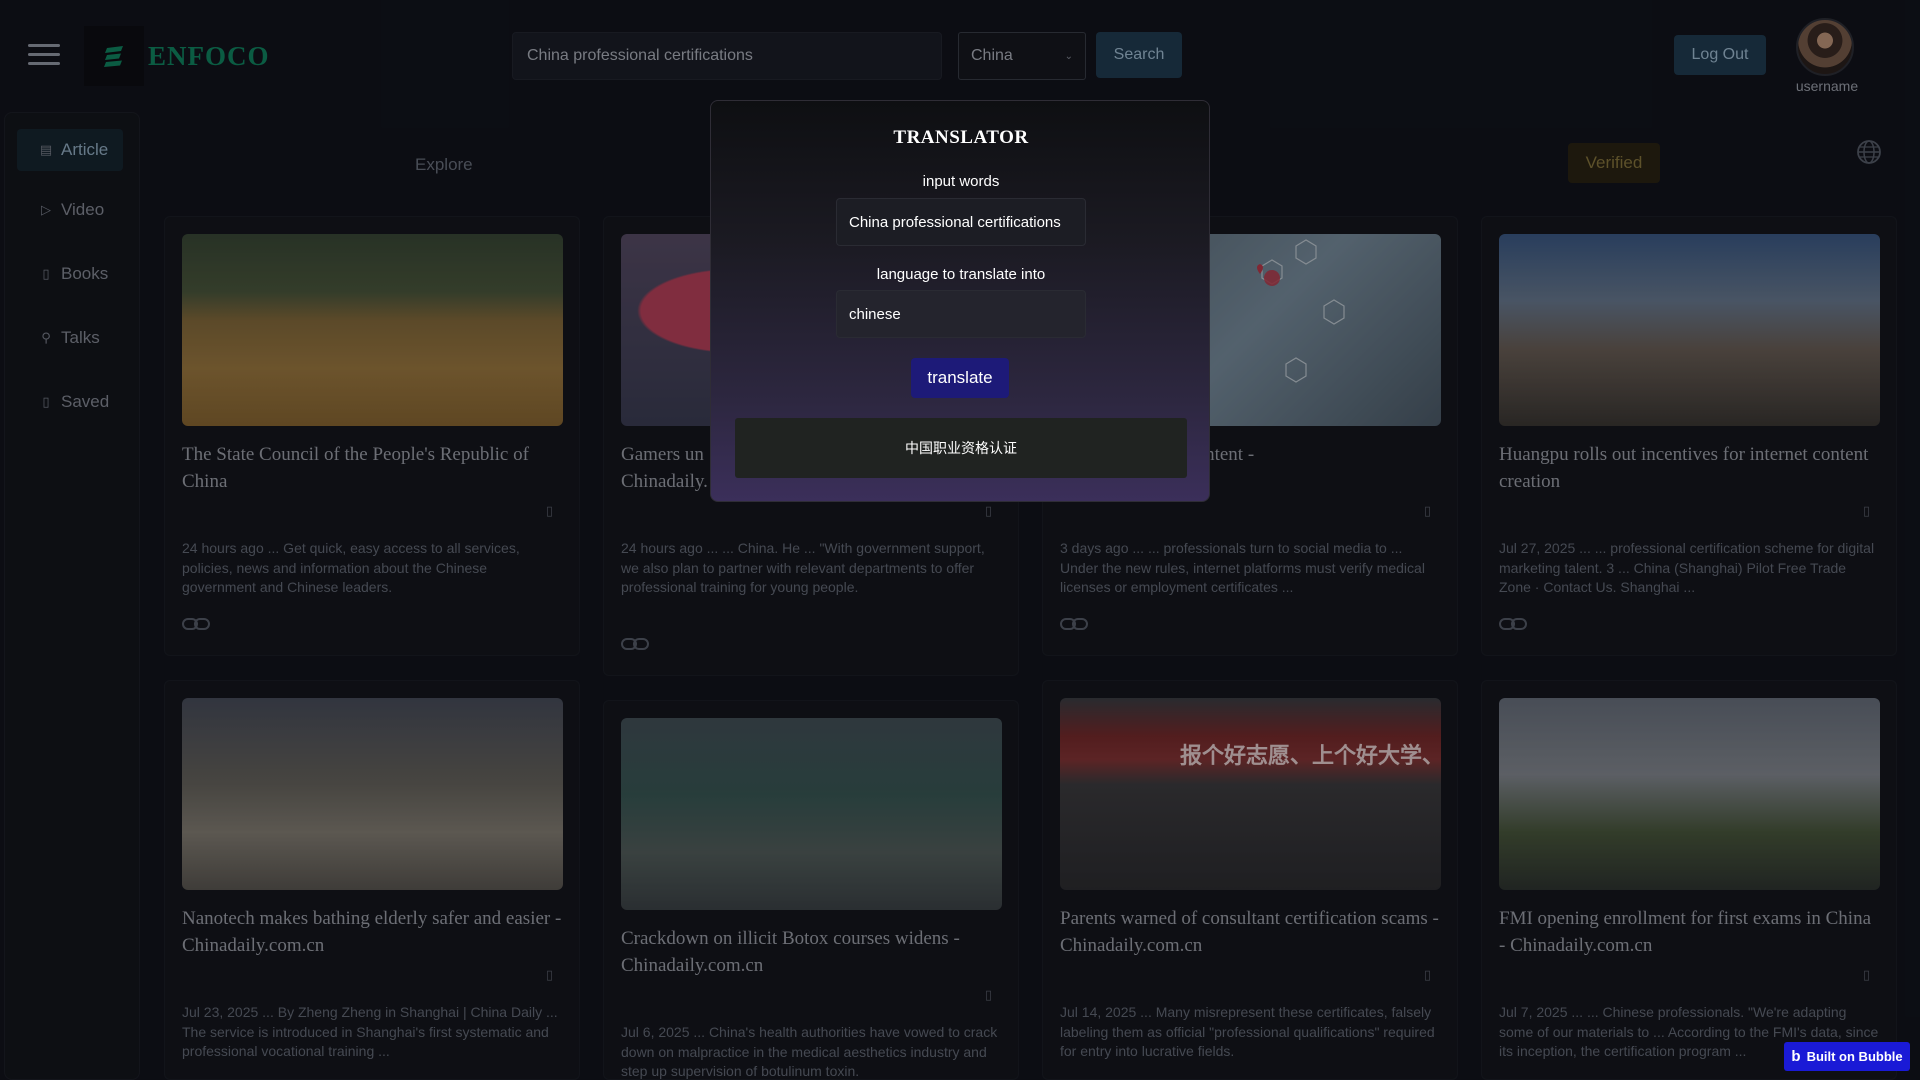 Image resolution: width=1920 pixels, height=1080 pixels. I want to click on tab-verified: Verified, so click(1614, 163).